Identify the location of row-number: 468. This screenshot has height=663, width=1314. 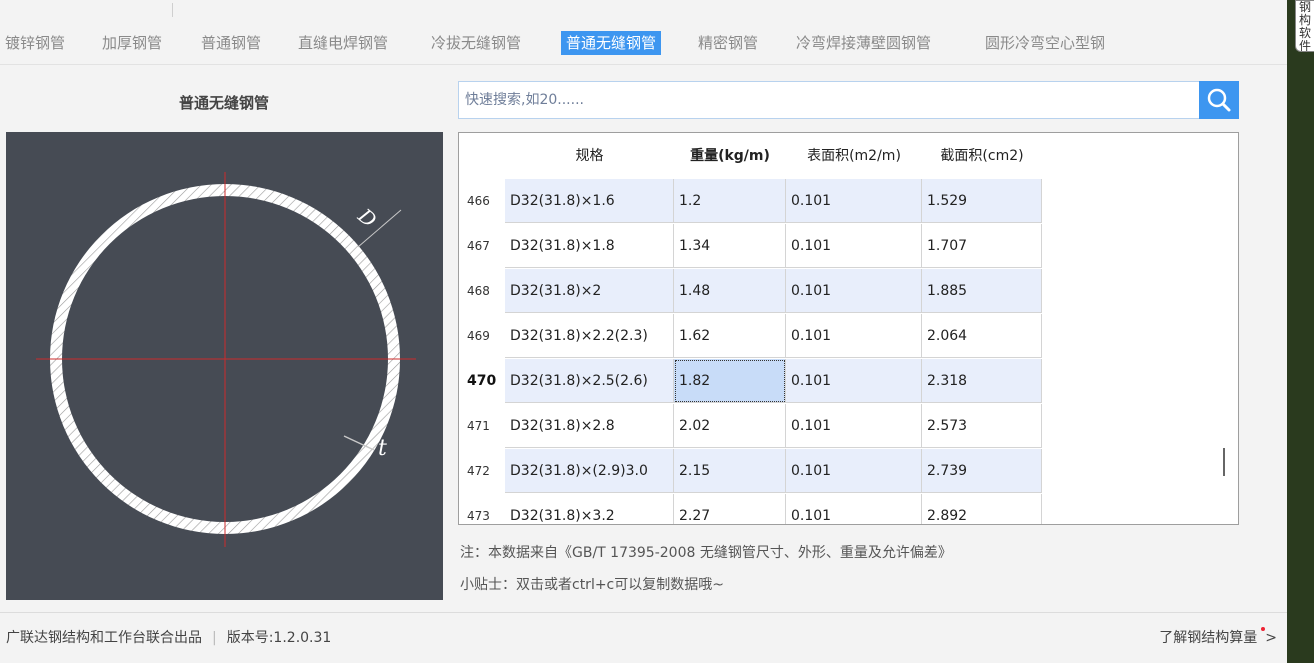
(478, 291).